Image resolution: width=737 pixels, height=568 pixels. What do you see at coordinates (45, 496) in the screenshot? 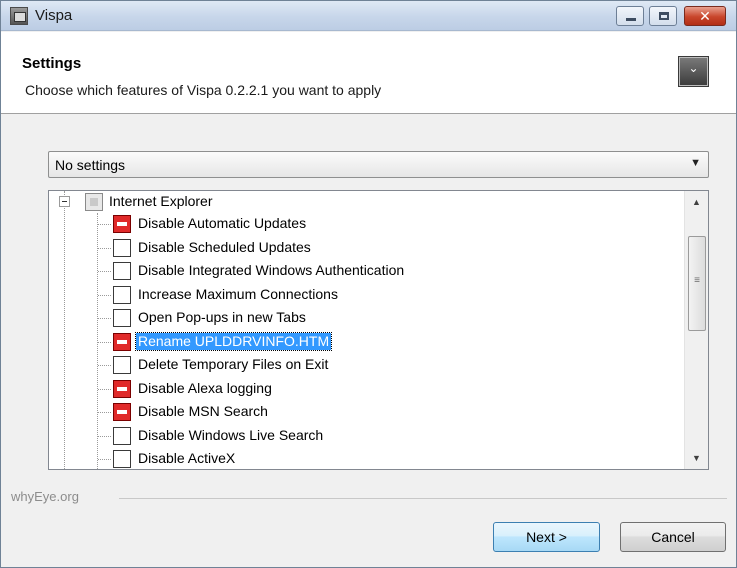
I see `brand-label: whyEye.org` at bounding box center [45, 496].